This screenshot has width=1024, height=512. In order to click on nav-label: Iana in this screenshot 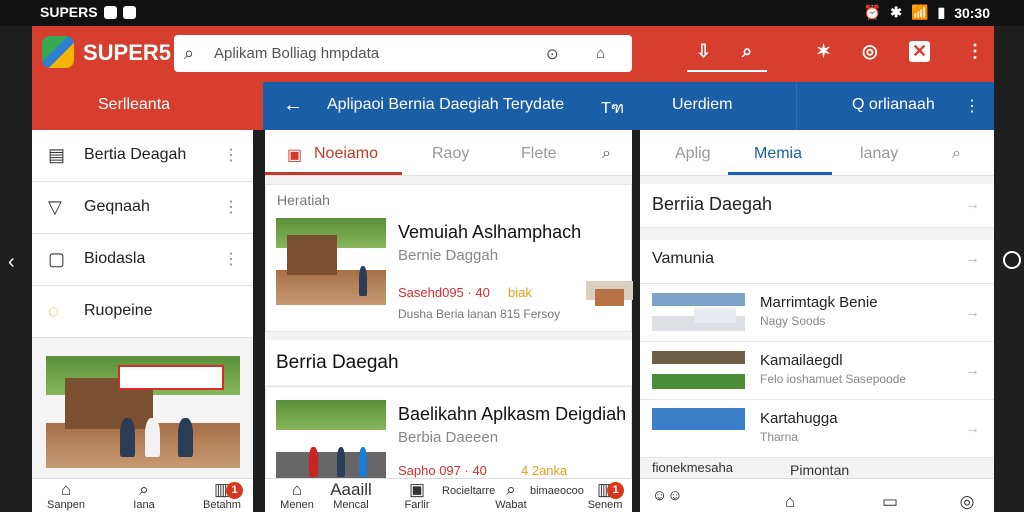, I will do `click(144, 505)`.